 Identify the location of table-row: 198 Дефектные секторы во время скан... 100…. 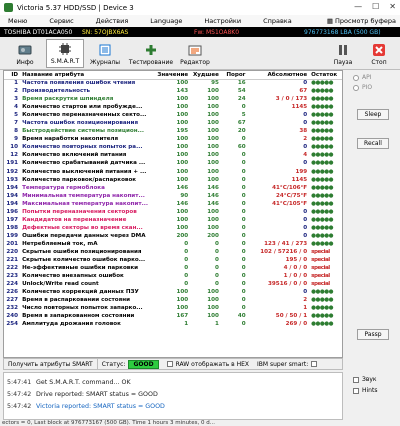
(173, 228).